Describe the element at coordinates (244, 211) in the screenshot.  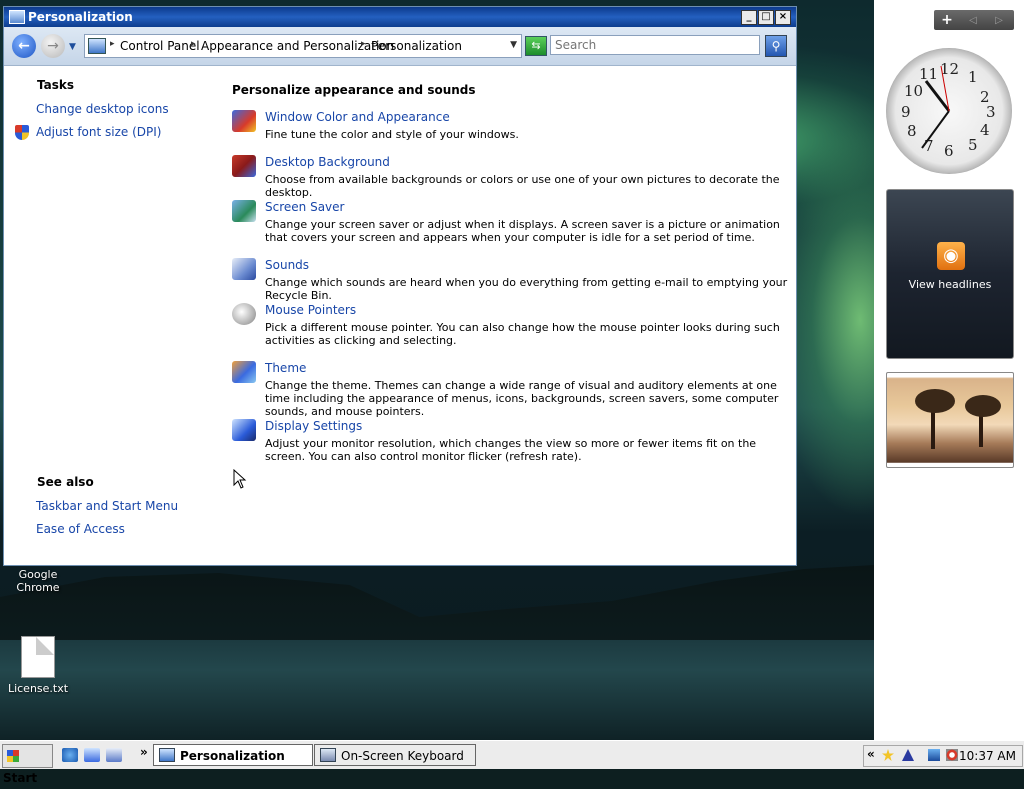
I see `screen-saver-icon` at that location.